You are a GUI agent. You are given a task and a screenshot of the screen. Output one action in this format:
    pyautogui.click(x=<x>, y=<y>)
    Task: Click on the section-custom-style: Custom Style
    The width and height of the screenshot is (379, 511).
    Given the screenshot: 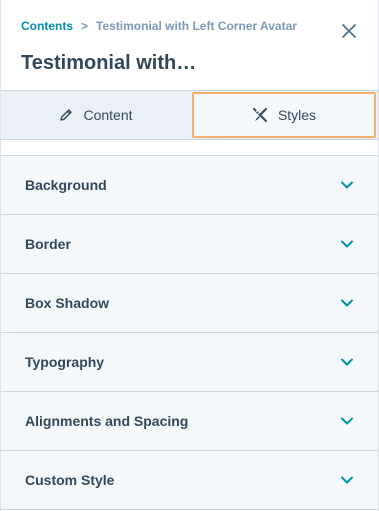 What is the action you would take?
    pyautogui.click(x=189, y=480)
    